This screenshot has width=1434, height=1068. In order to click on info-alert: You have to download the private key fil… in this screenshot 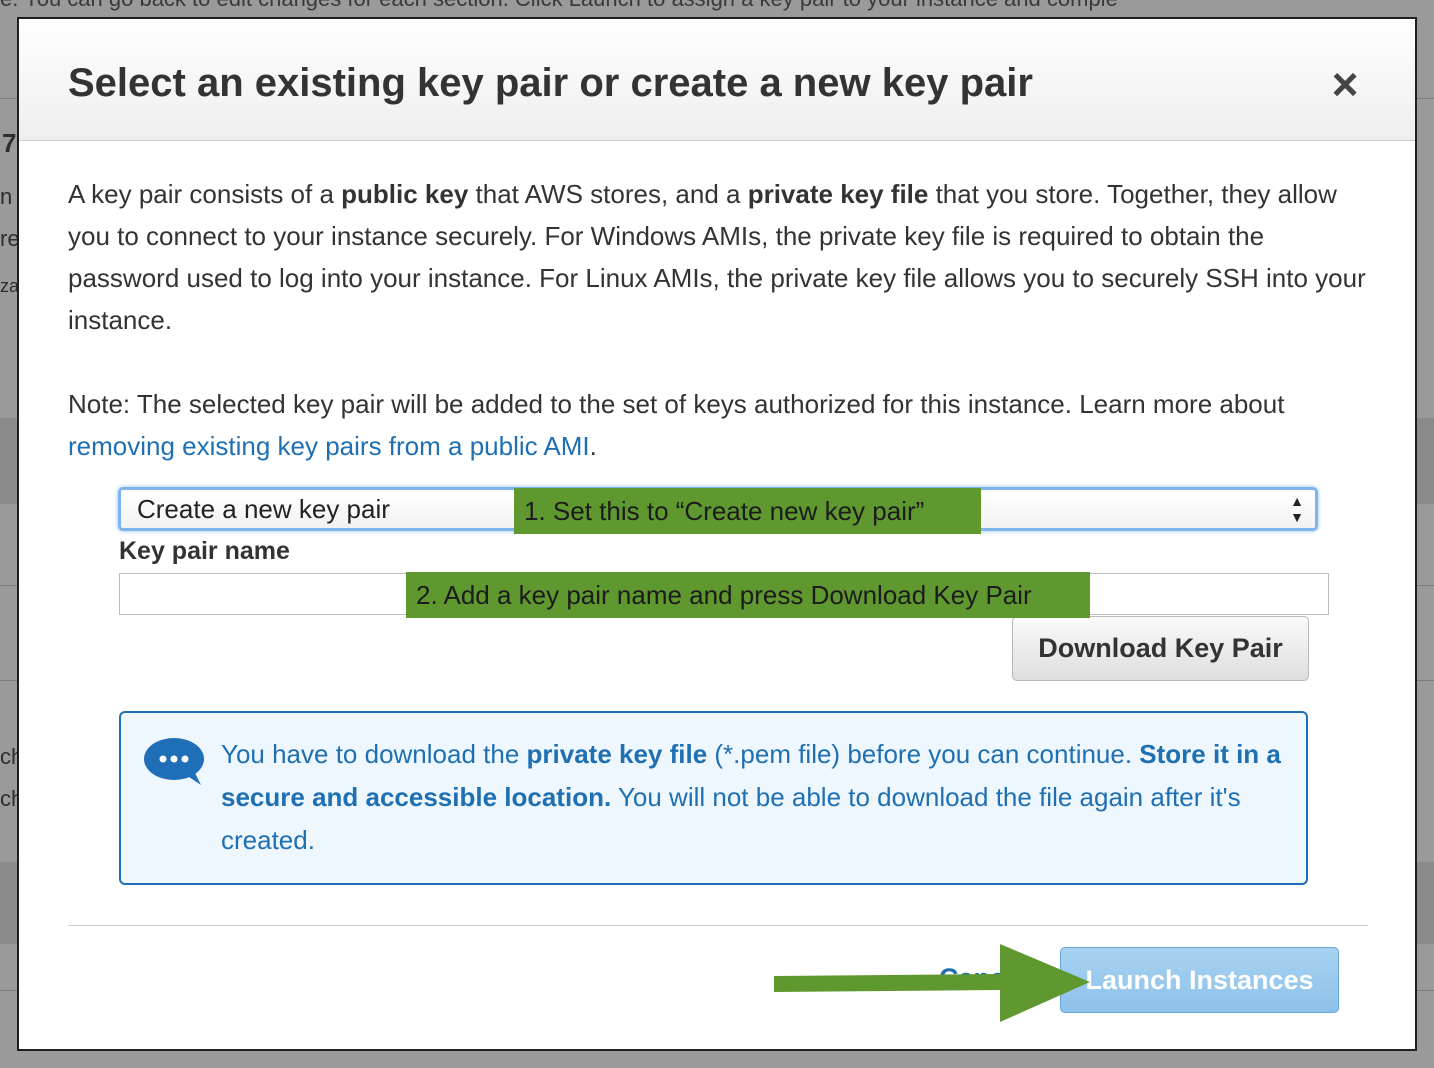, I will do `click(713, 798)`.